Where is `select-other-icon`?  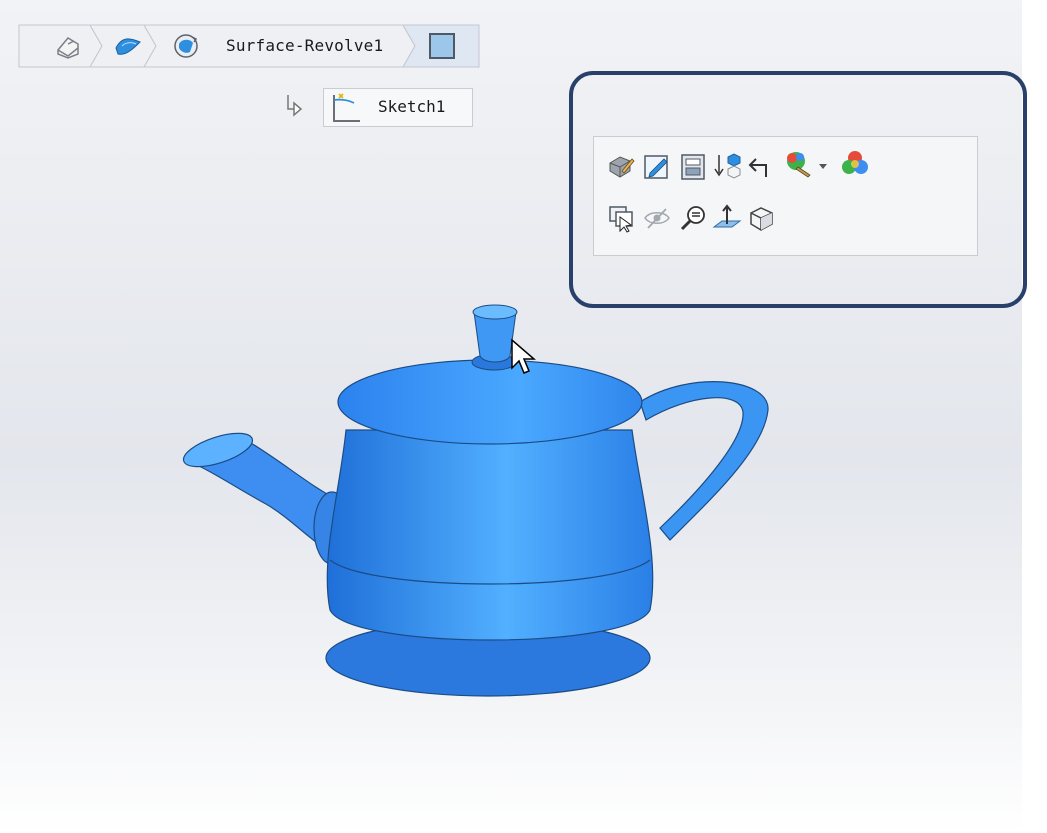
select-other-icon is located at coordinates (621, 218).